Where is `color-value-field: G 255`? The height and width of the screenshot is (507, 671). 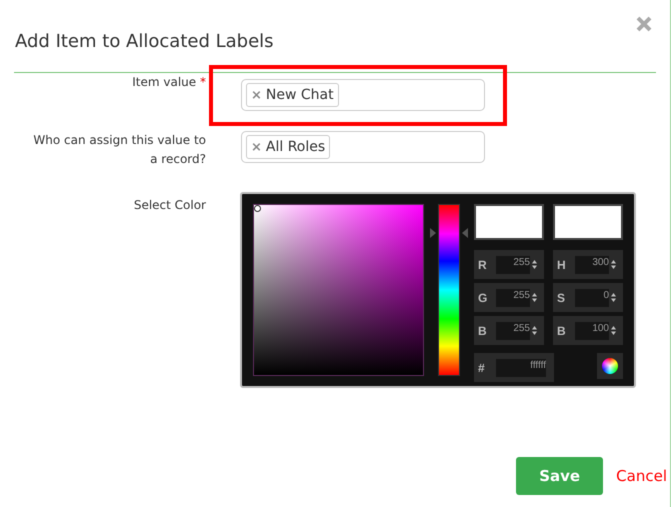
color-value-field: G 255 is located at coordinates (509, 297).